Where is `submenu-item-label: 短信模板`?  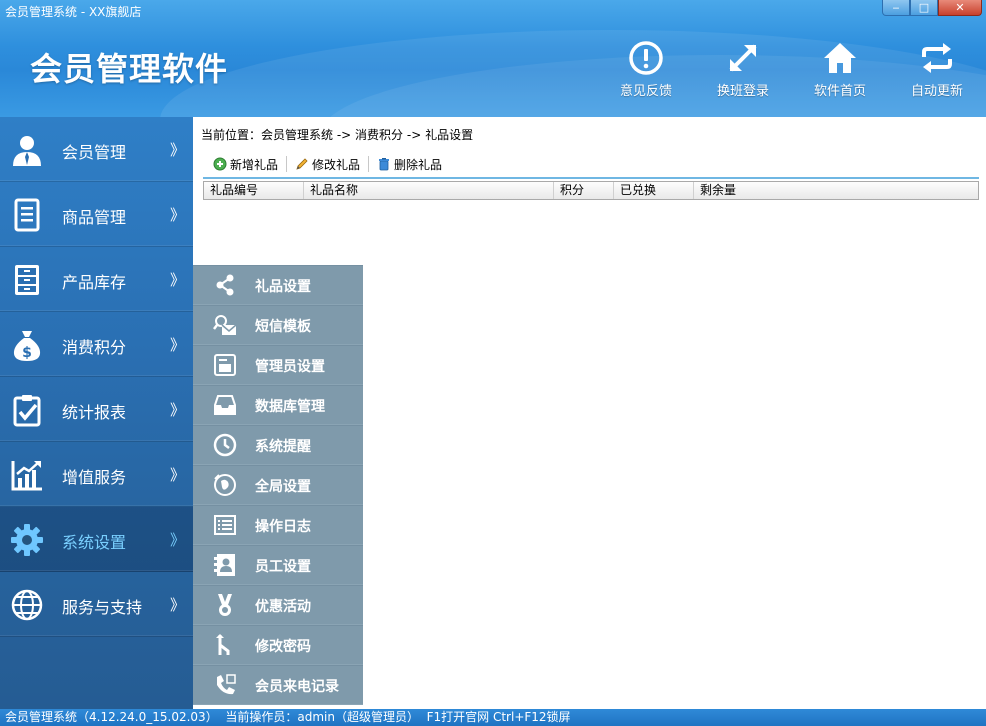
submenu-item-label: 短信模板 is located at coordinates (283, 327).